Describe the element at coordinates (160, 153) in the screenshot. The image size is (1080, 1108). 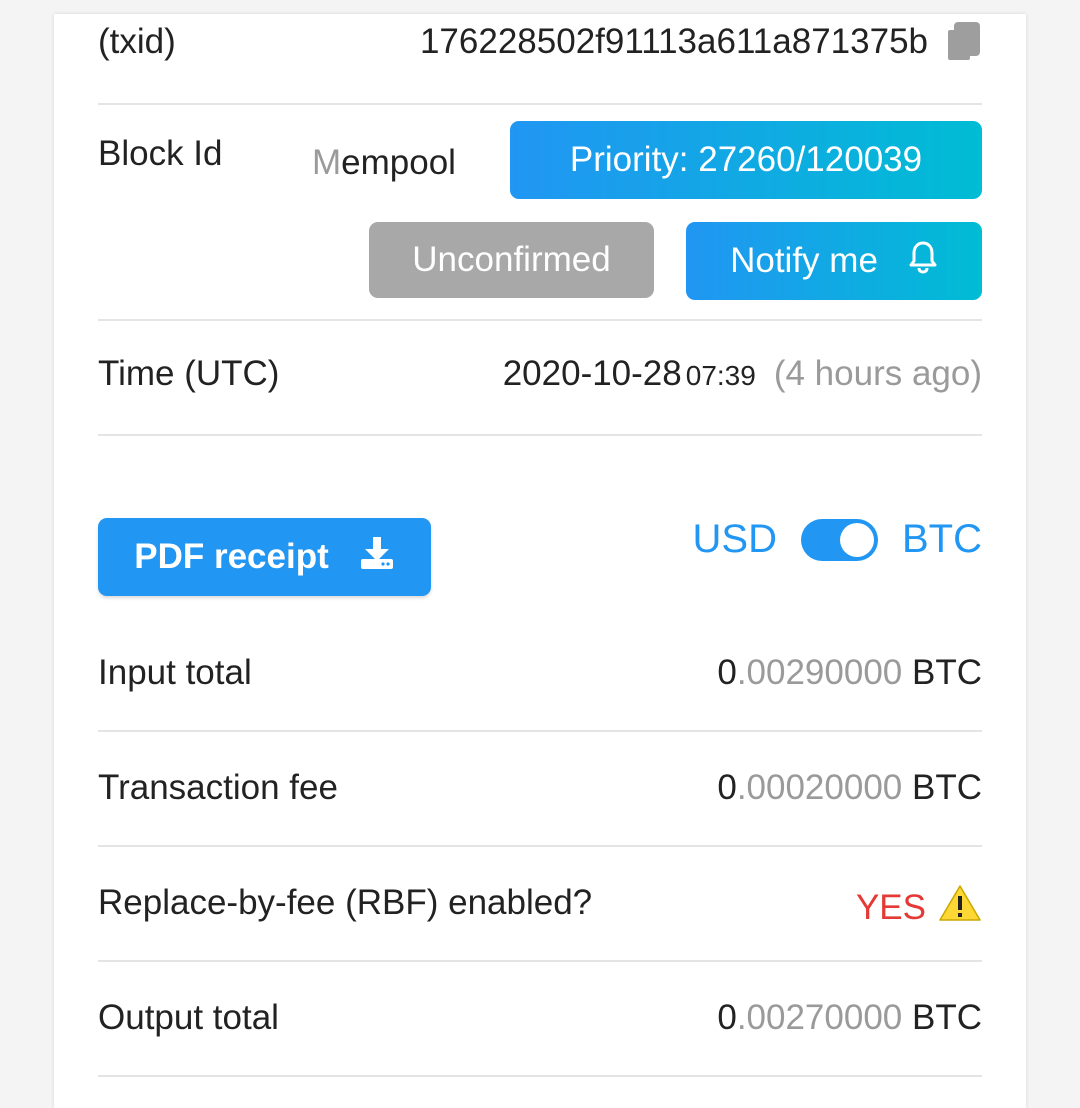
I see `block-id-label: Block Id` at that location.